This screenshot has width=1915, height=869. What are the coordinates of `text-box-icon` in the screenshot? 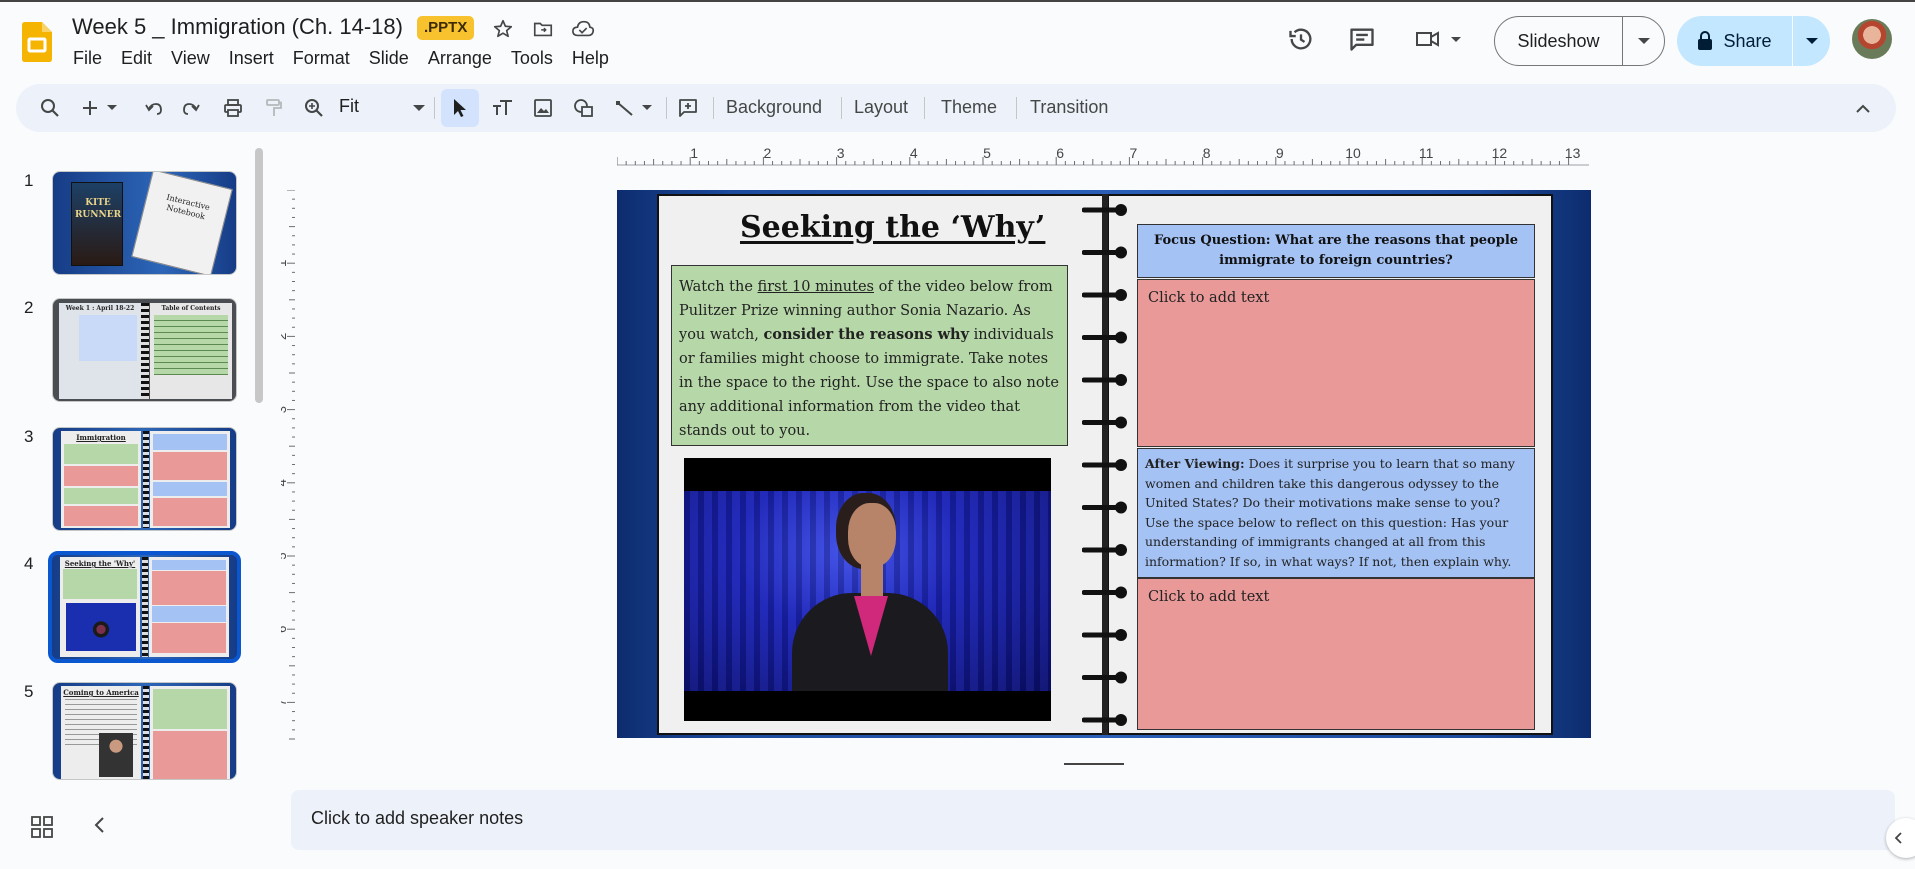 It's located at (503, 108).